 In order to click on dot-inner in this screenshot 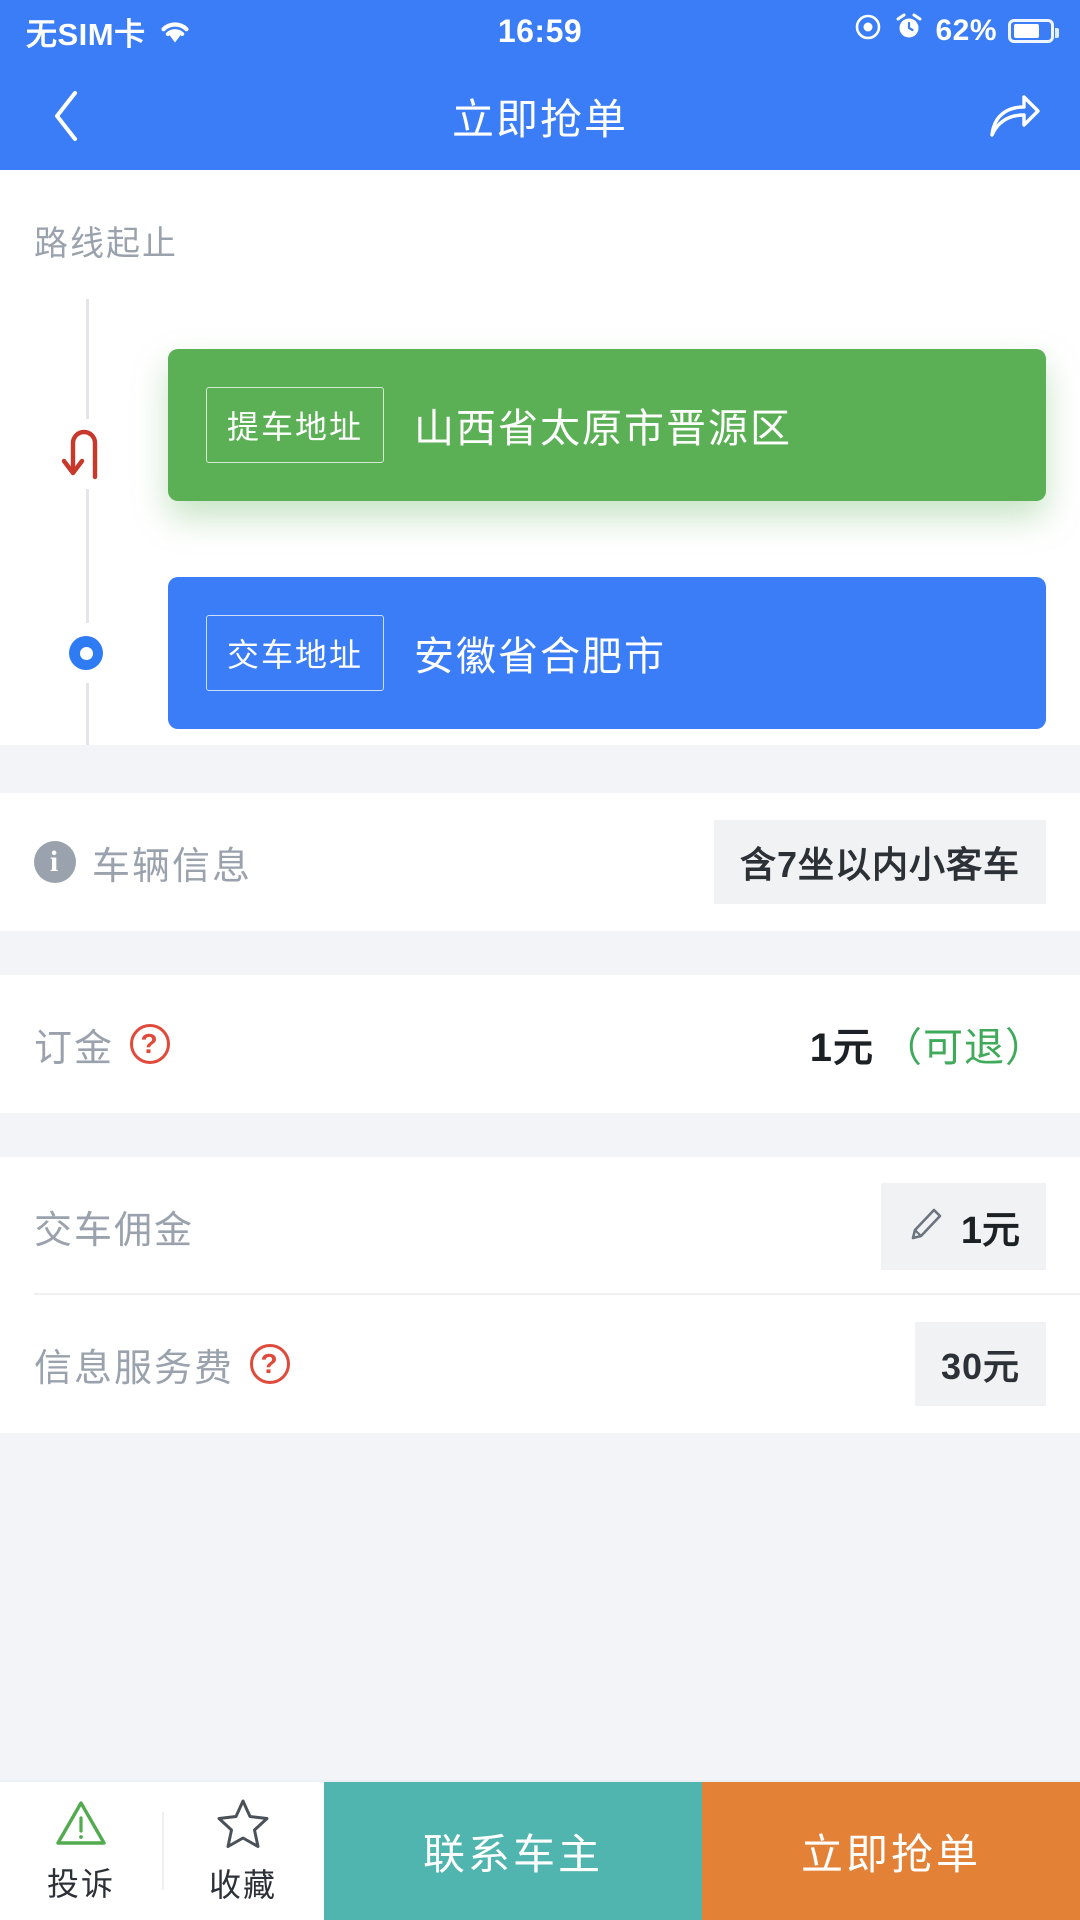, I will do `click(86, 653)`.